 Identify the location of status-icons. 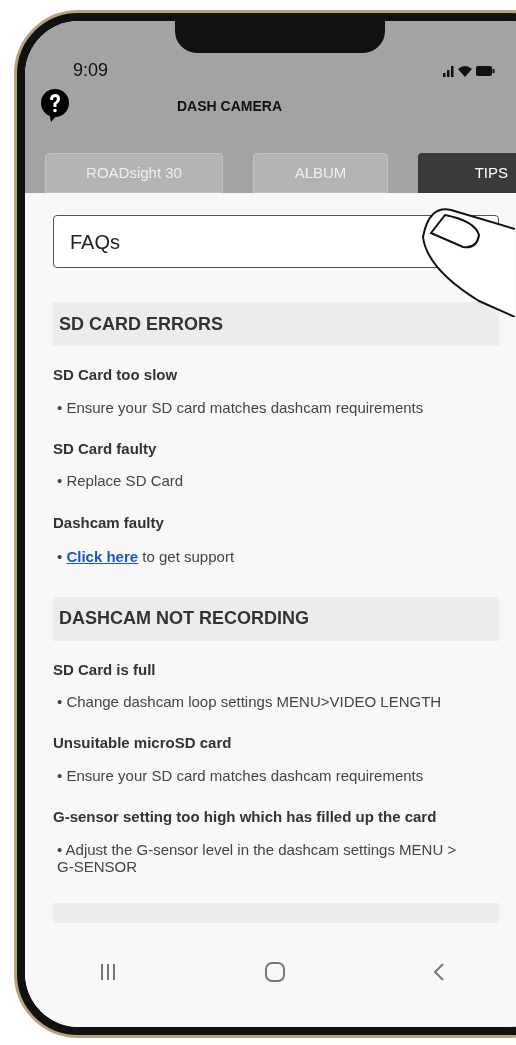
(469, 70).